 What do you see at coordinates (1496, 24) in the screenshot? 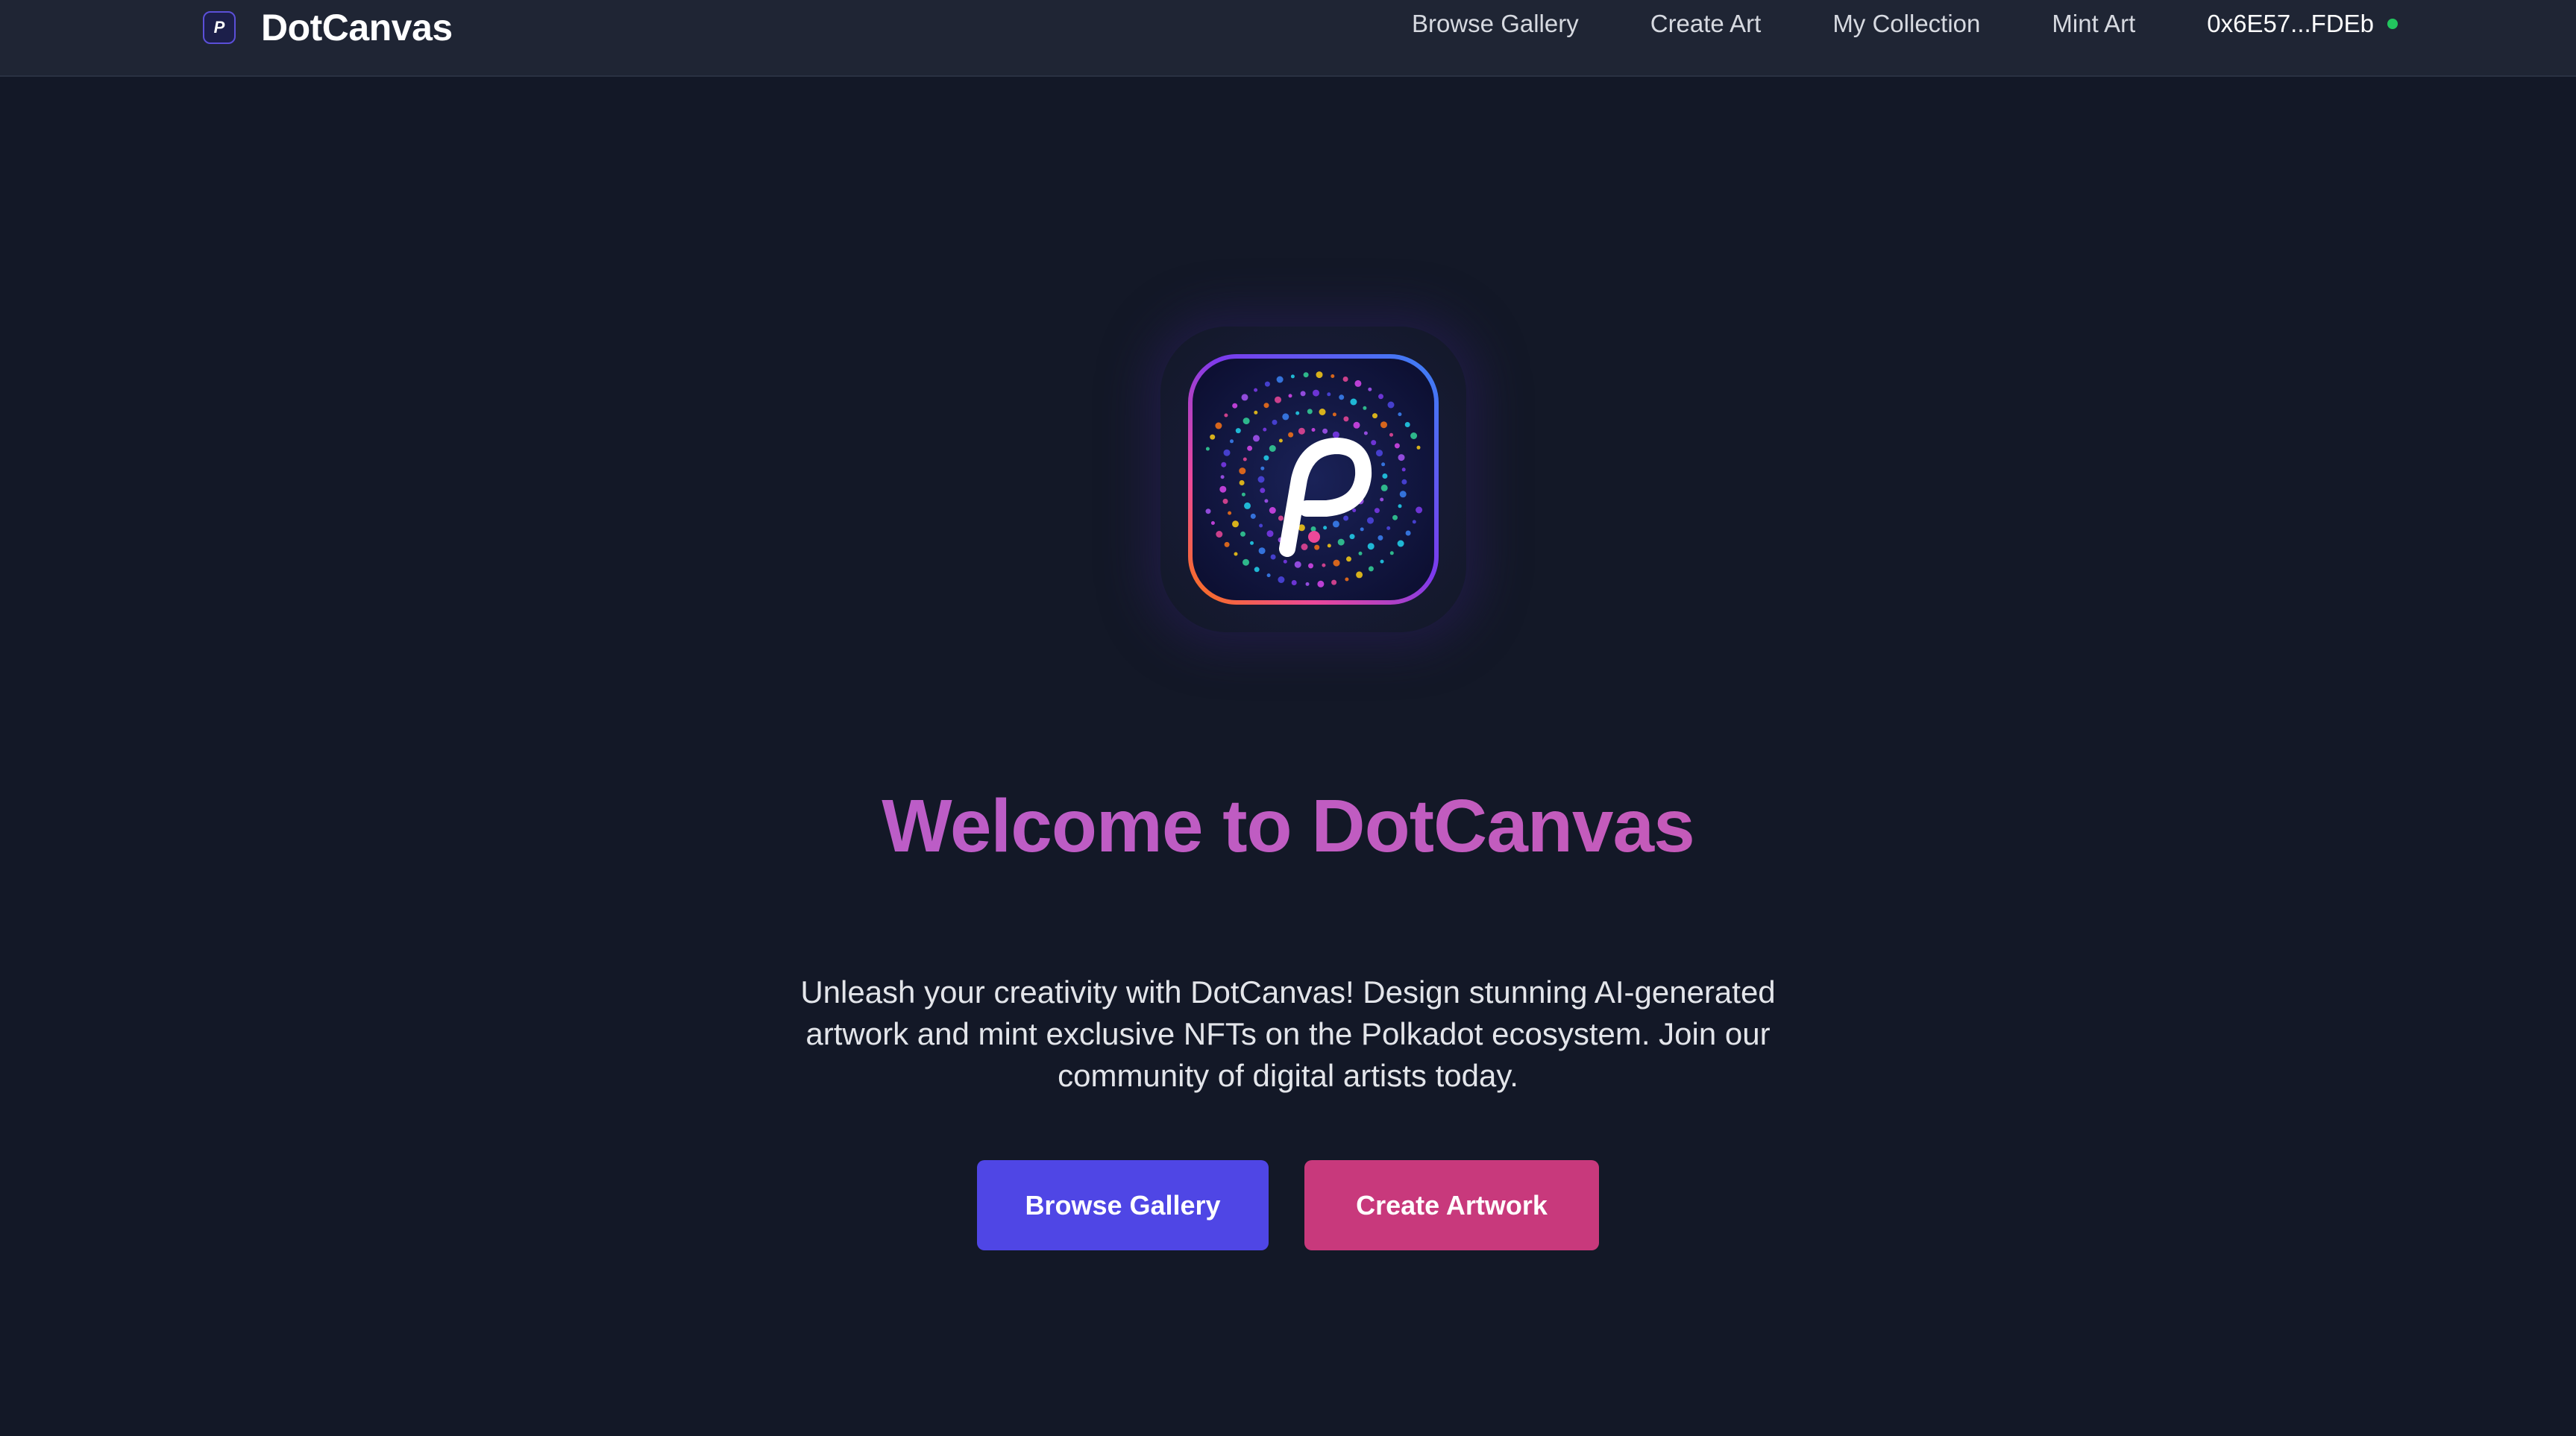
I see `nav-link-browse-gallery: Browse Gallery` at bounding box center [1496, 24].